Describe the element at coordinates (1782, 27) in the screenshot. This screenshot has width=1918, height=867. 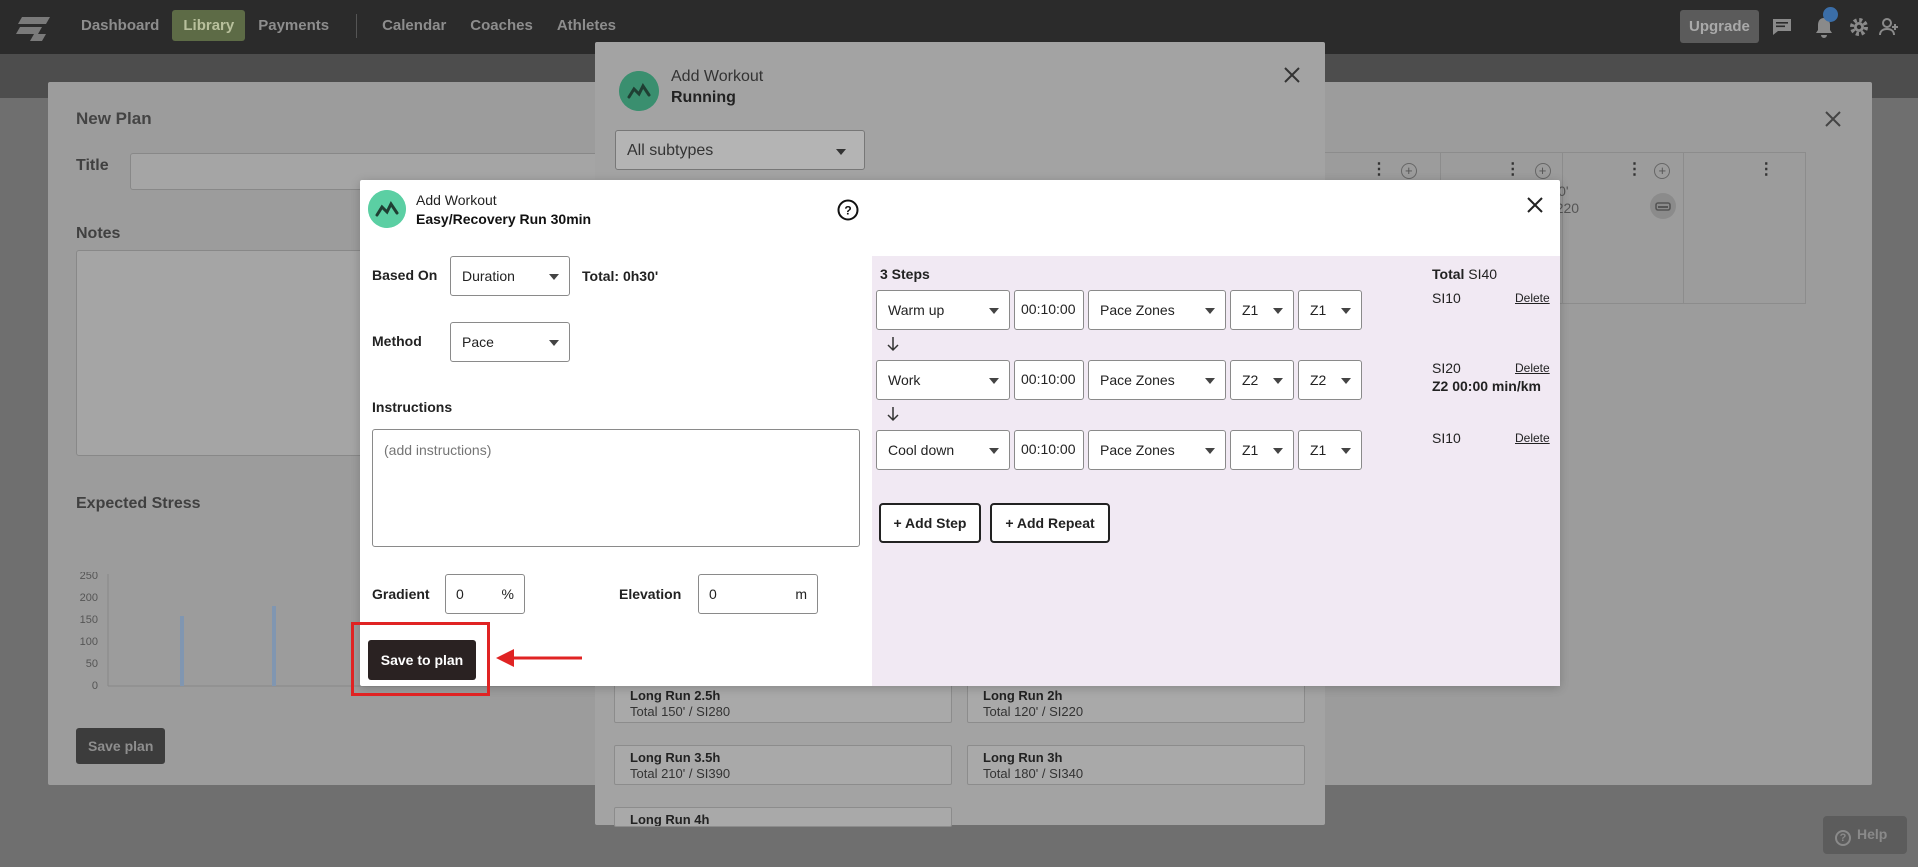
I see `chat-icon` at that location.